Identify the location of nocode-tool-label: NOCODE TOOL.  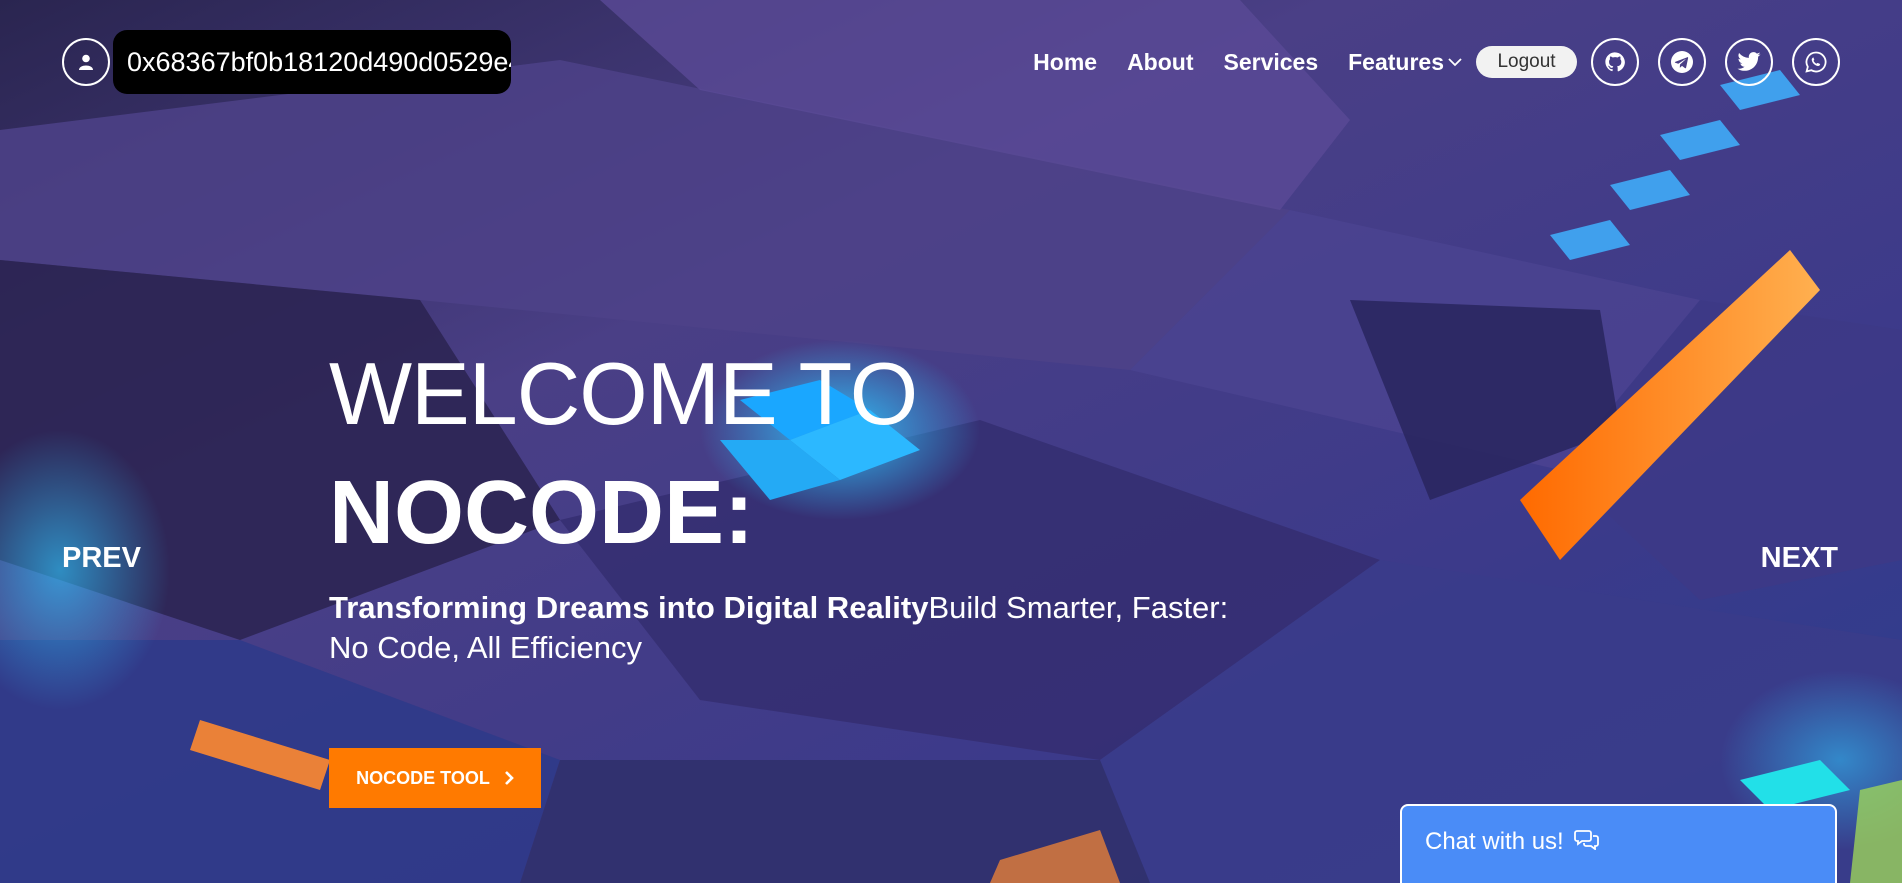
(423, 777).